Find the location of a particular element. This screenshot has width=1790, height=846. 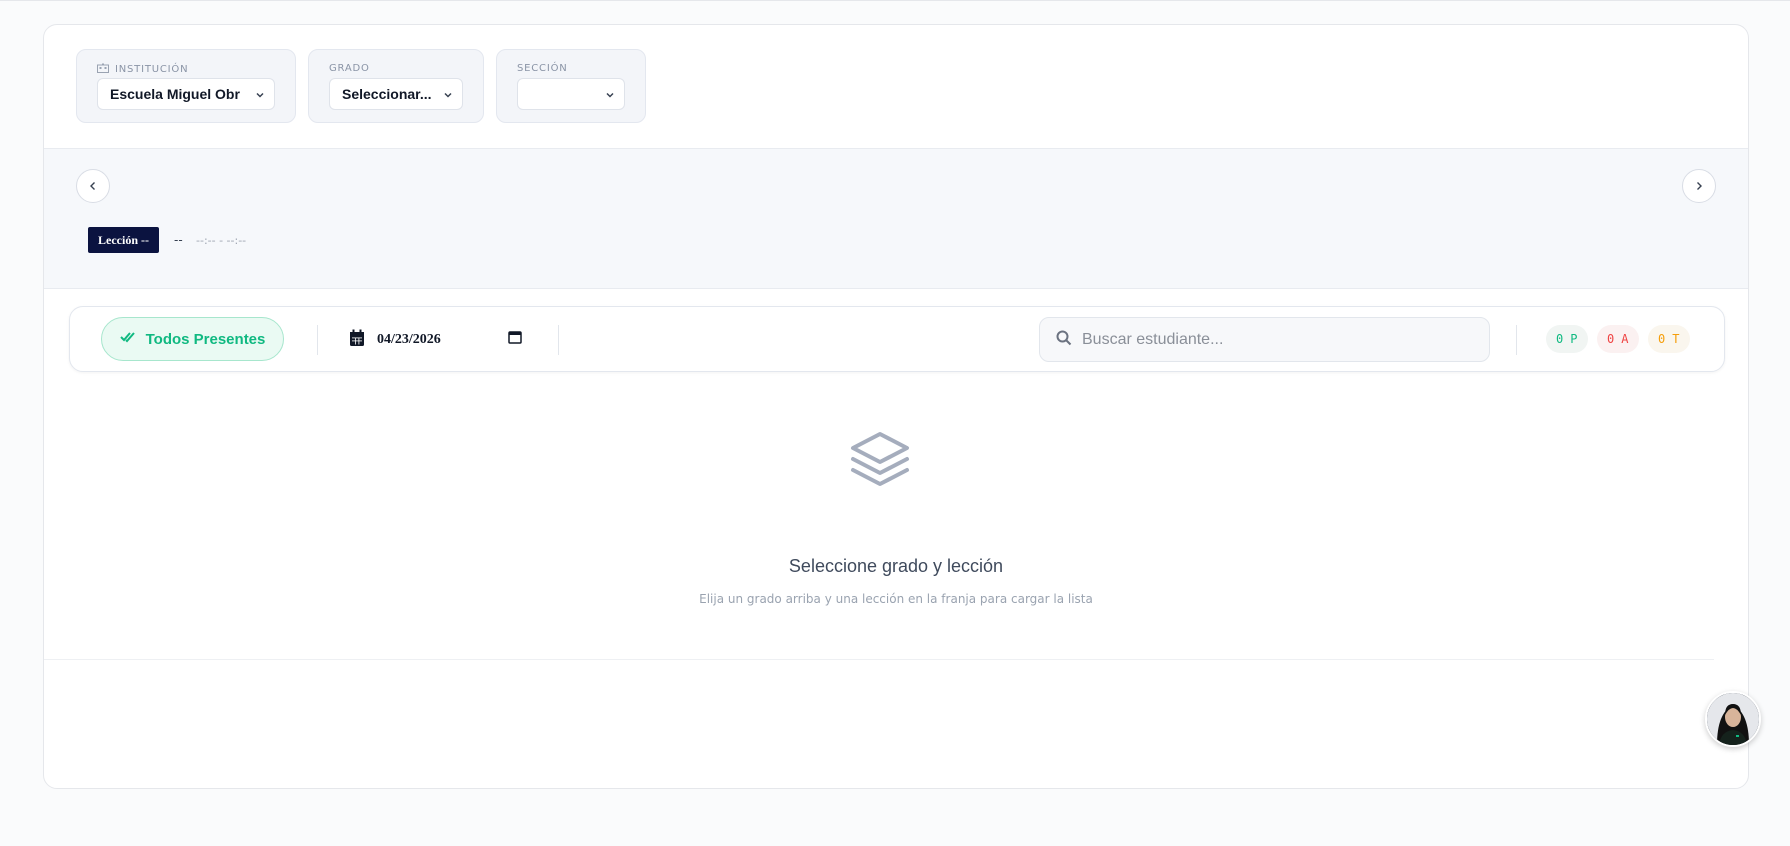

attendance-toolbar: Todos Presentes 04/23/2026 0 P 0 A is located at coordinates (897, 339).